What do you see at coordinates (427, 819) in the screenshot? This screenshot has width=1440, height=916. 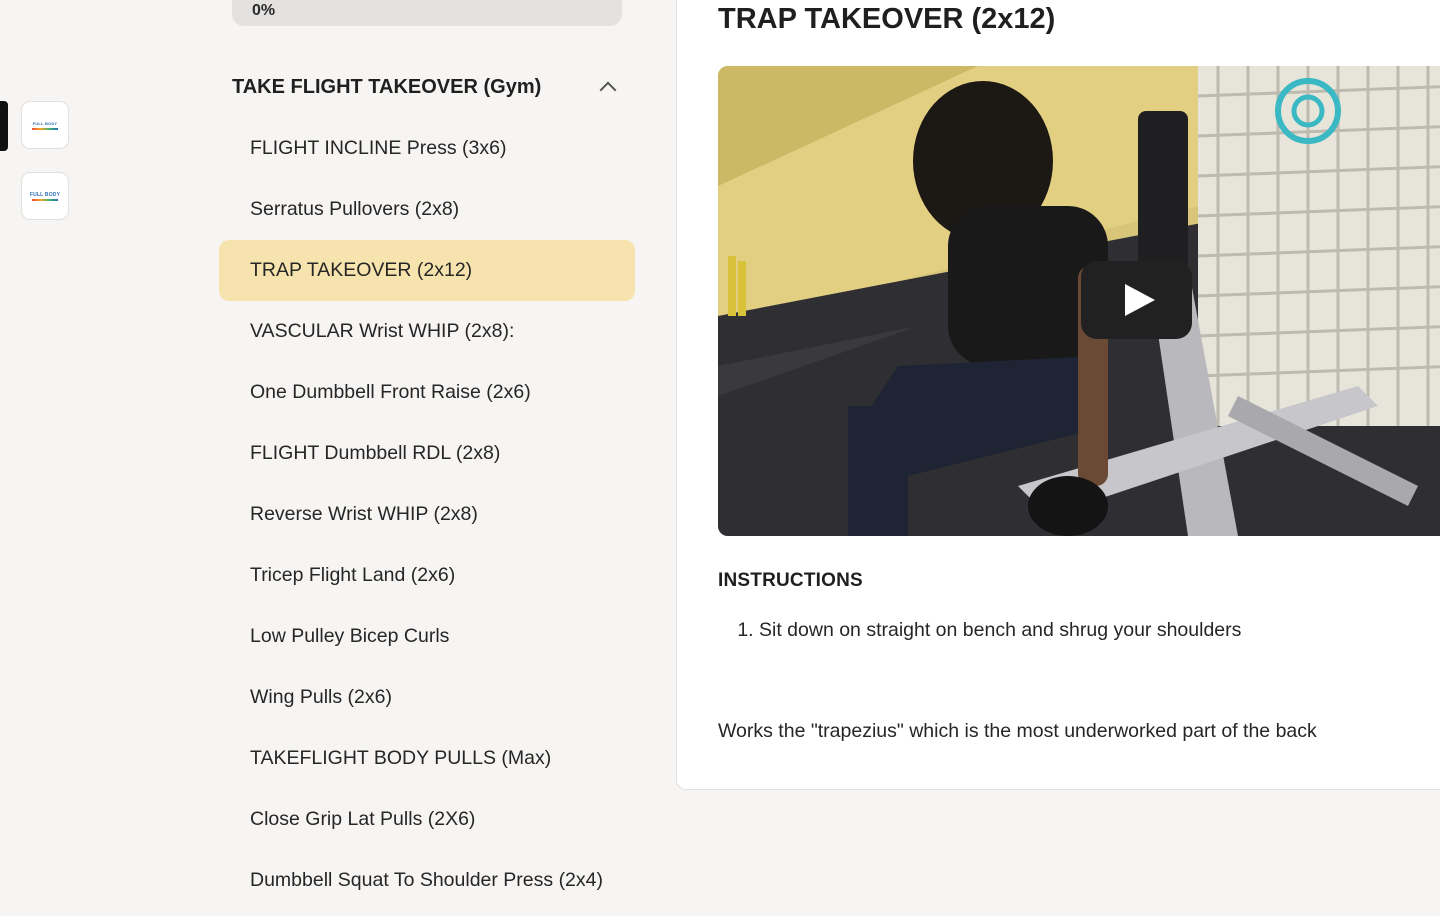 I see `lesson-item: Close Grip Lat Pulls (2X6)` at bounding box center [427, 819].